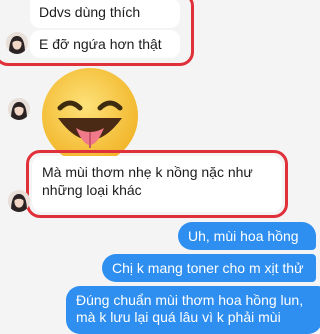 This screenshot has height=334, width=320. What do you see at coordinates (190, 300) in the screenshot?
I see `message-line-1: Đúng chuẩn mùi thơm hoa hồng lun,` at bounding box center [190, 300].